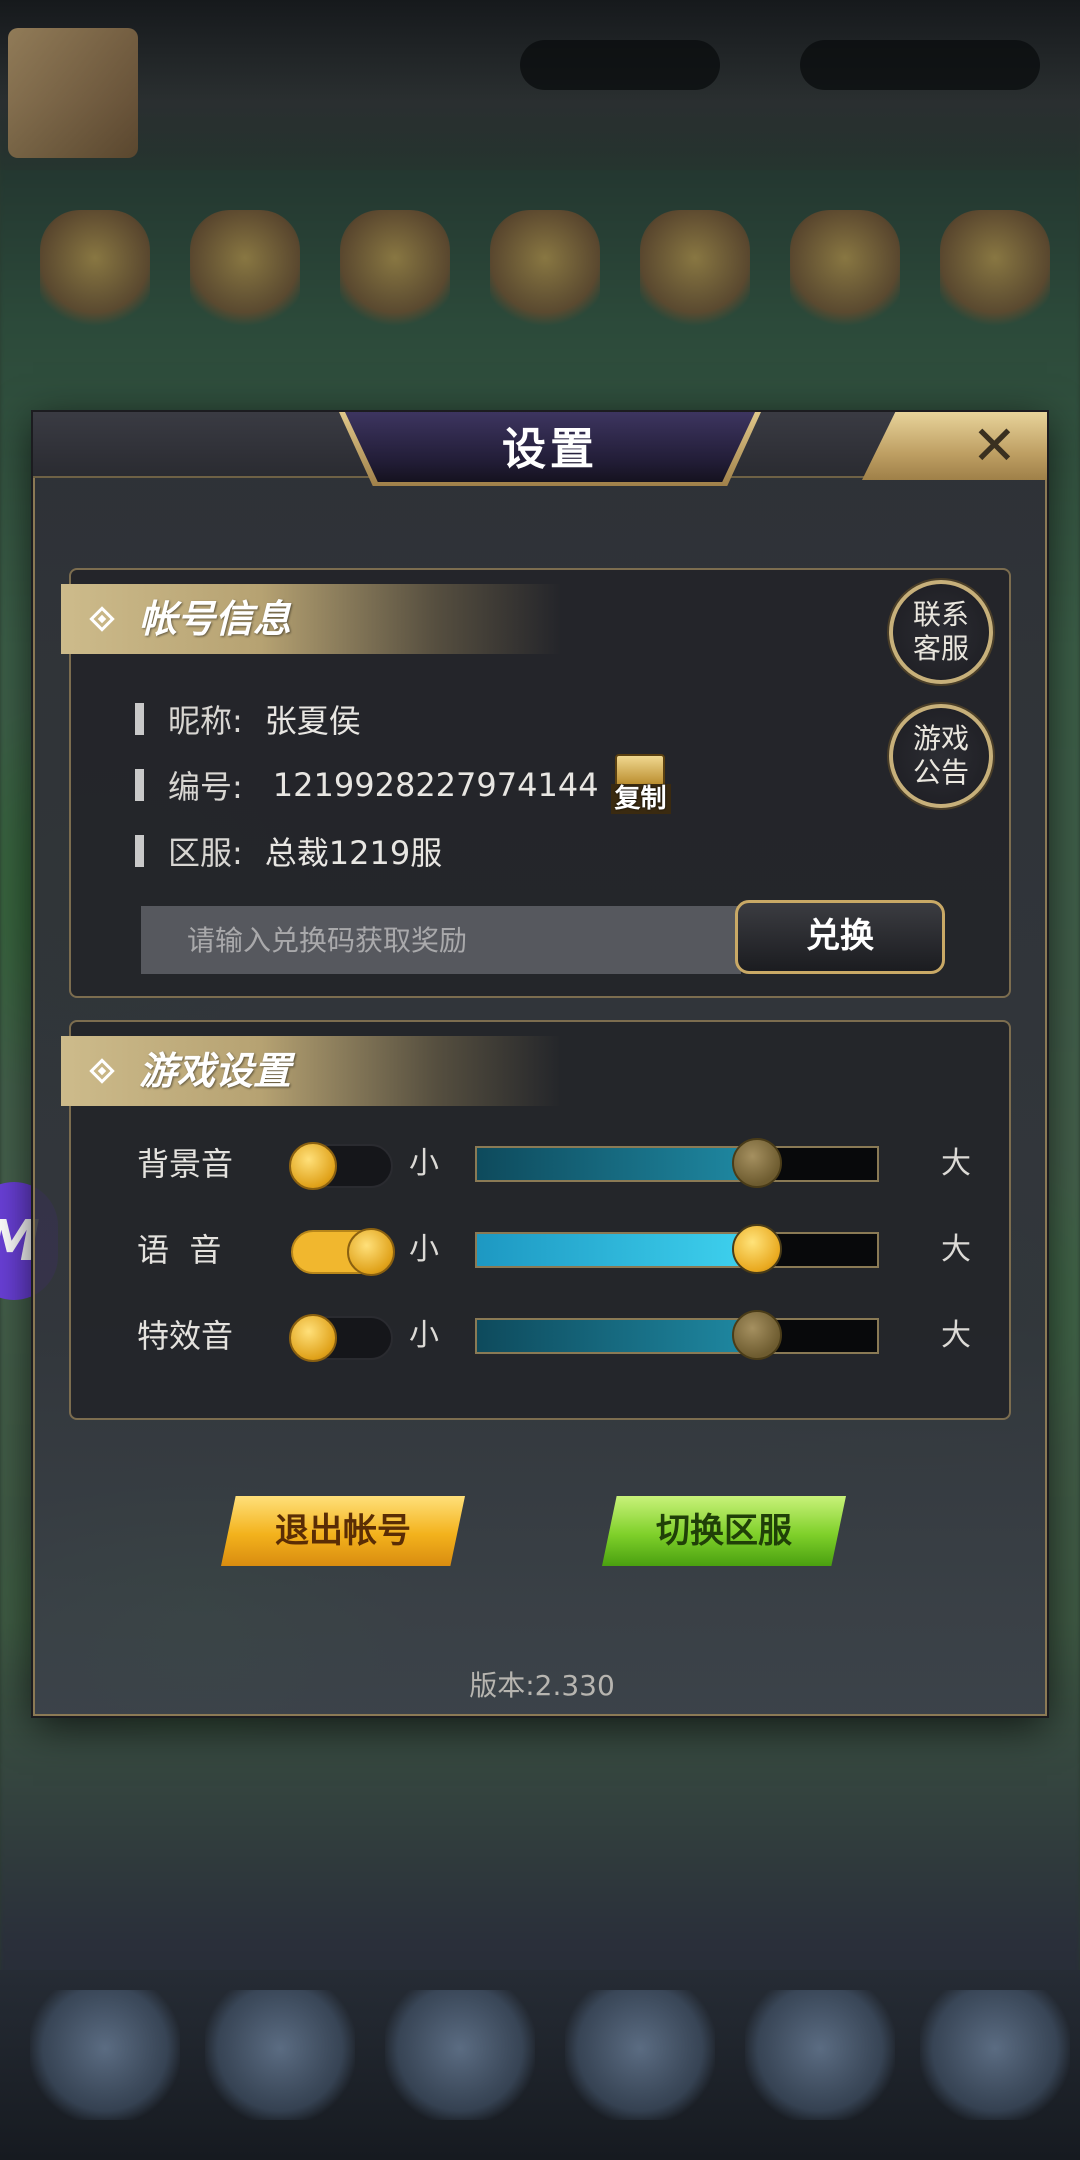 This screenshot has width=1080, height=2160. Describe the element at coordinates (205, 853) in the screenshot. I see `server-label: 区服:` at that location.